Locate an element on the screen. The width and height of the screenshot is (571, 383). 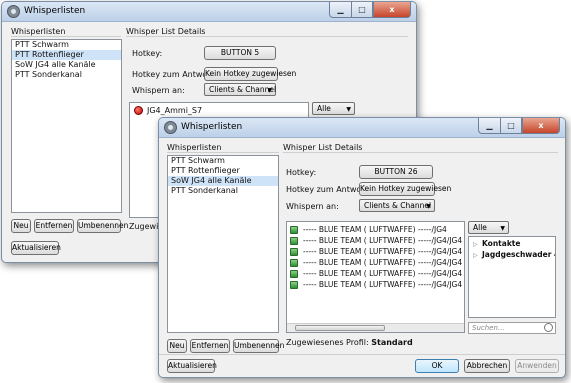
front-window-title: Whisperlisten is located at coordinates (212, 127).